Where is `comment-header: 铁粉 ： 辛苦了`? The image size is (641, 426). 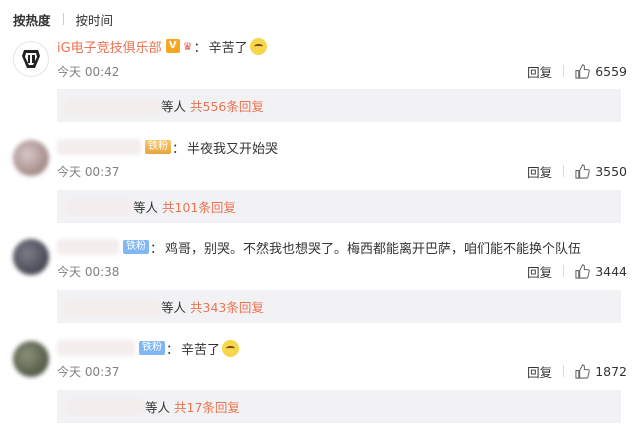
comment-header: 铁粉 ： 辛苦了 is located at coordinates (148, 348).